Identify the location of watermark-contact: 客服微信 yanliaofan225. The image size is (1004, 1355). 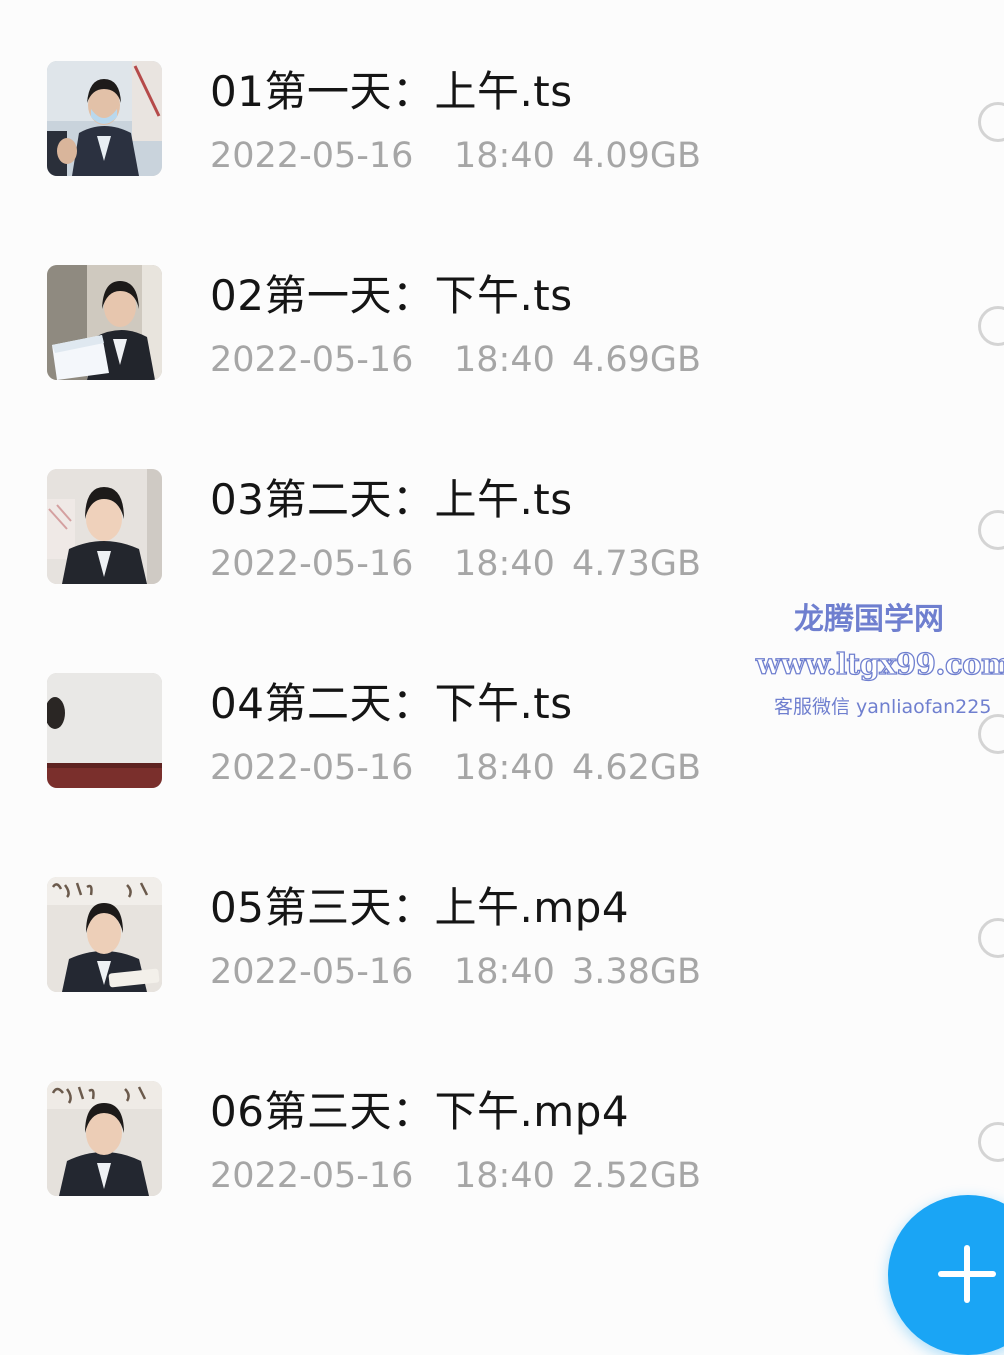
(883, 707).